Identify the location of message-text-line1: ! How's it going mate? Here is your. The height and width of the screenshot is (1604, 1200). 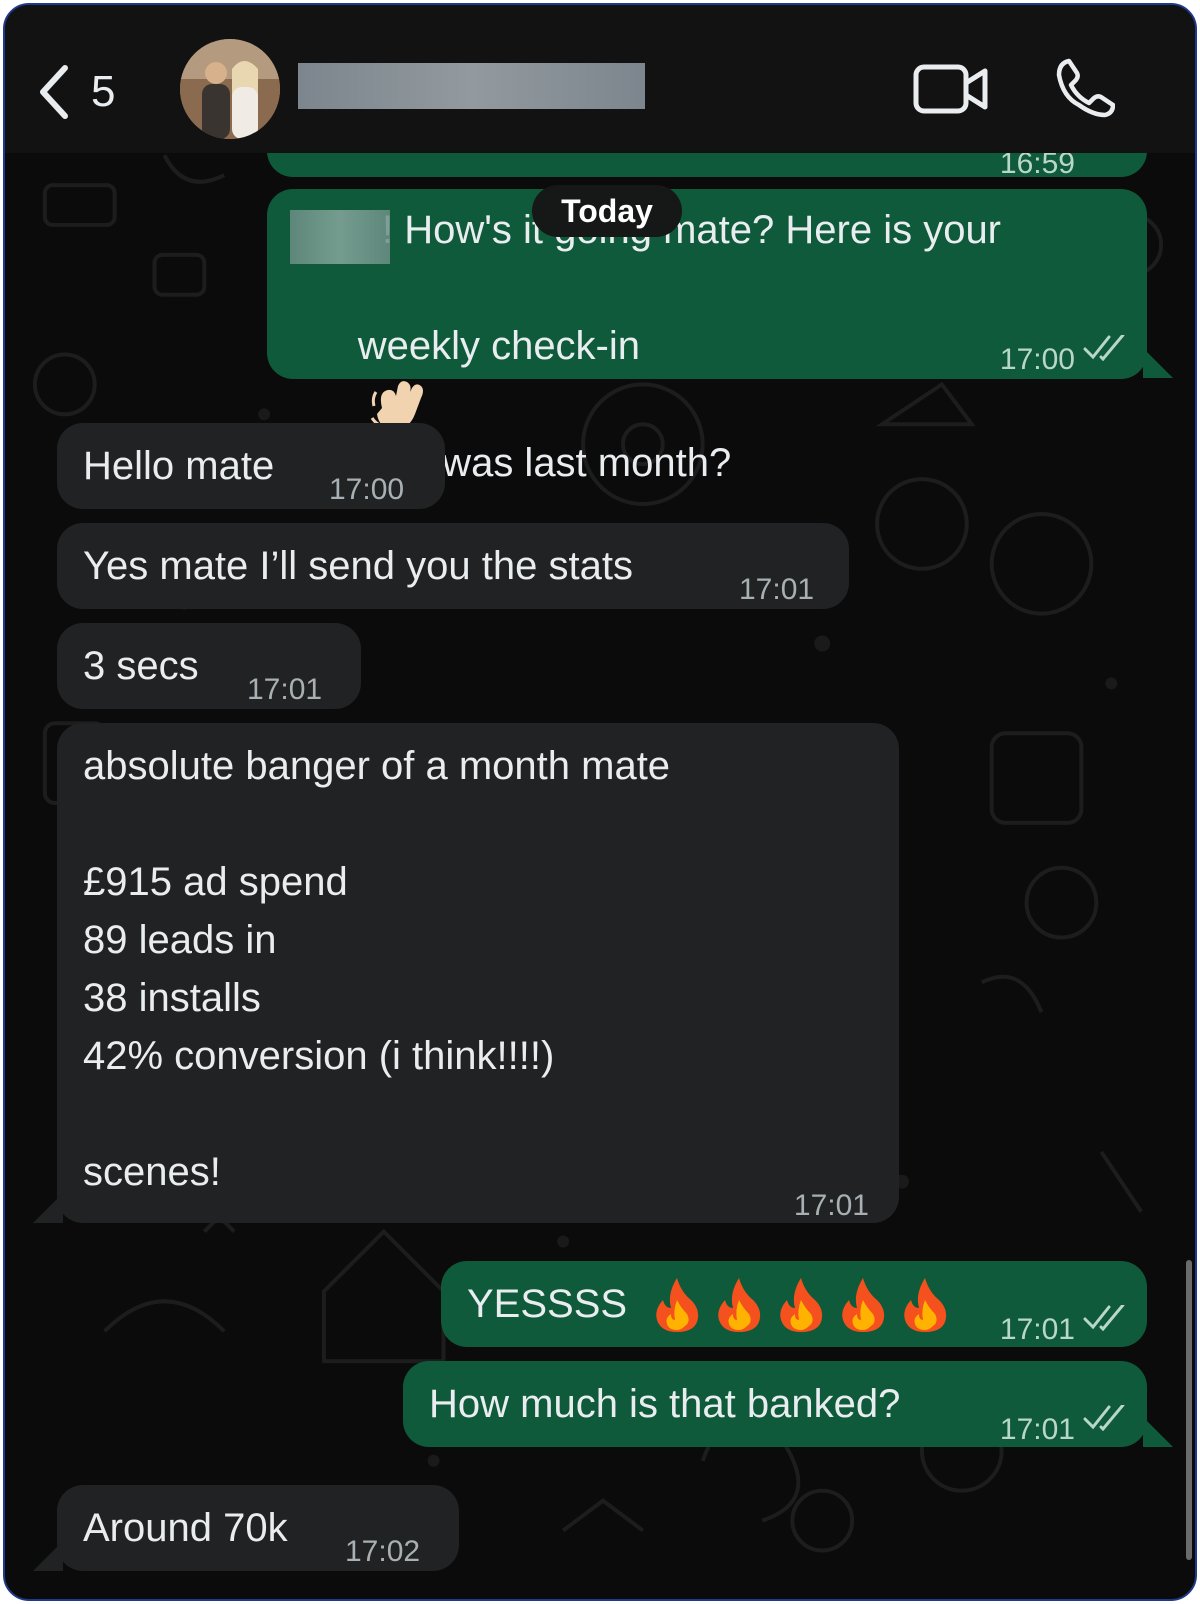
(692, 230).